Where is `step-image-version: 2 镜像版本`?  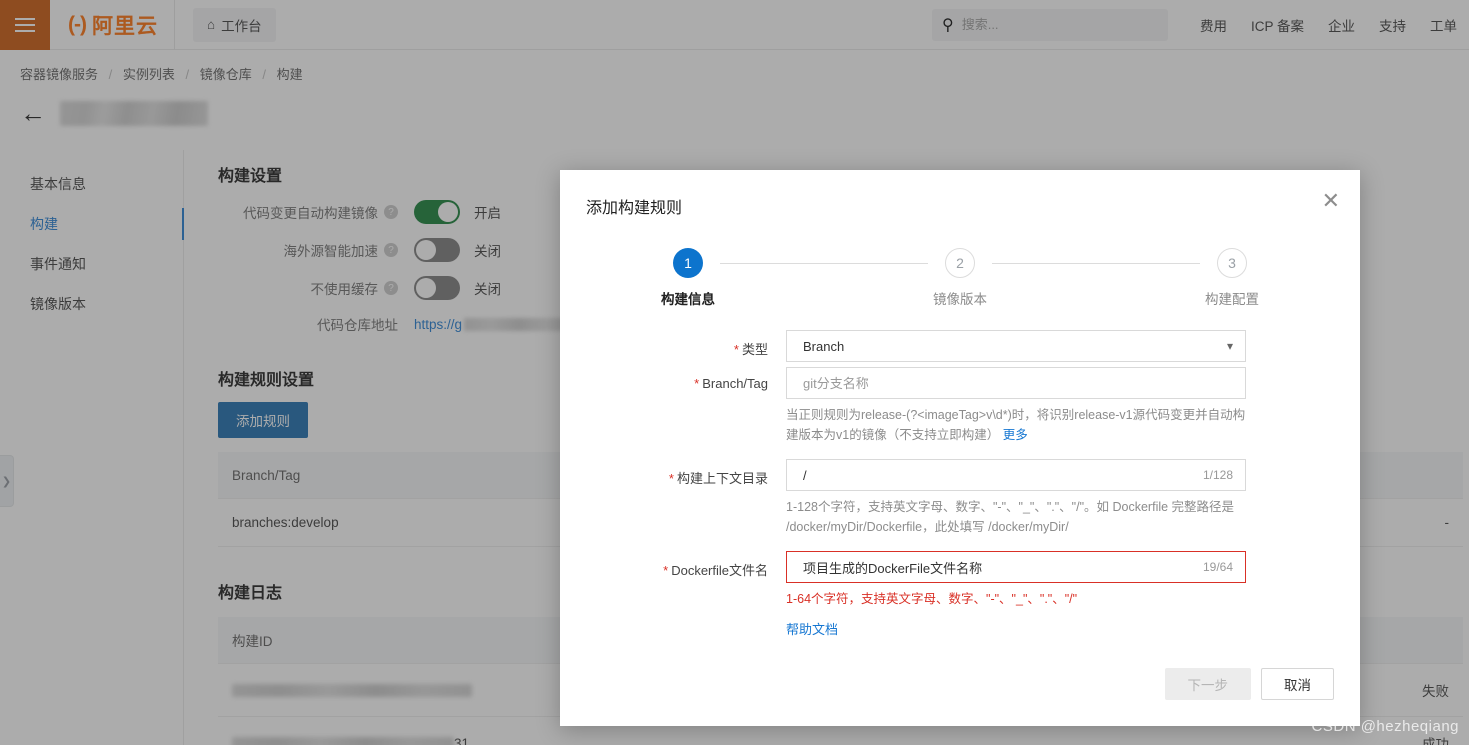 step-image-version: 2 镜像版本 is located at coordinates (960, 278).